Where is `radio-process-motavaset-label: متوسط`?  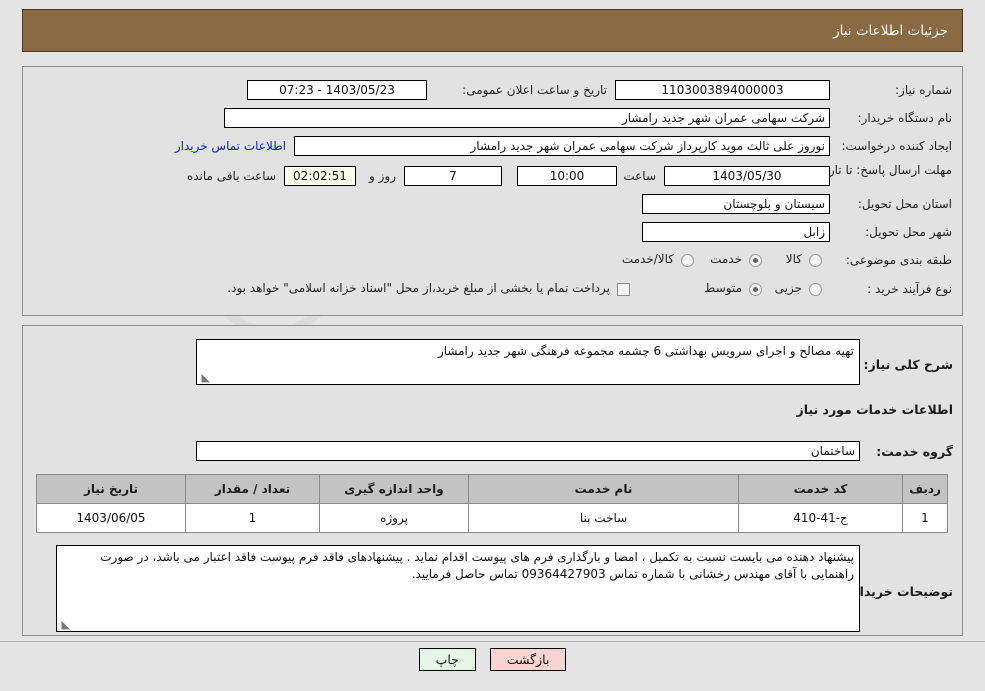
radio-process-motavaset-label: متوسط is located at coordinates (723, 288).